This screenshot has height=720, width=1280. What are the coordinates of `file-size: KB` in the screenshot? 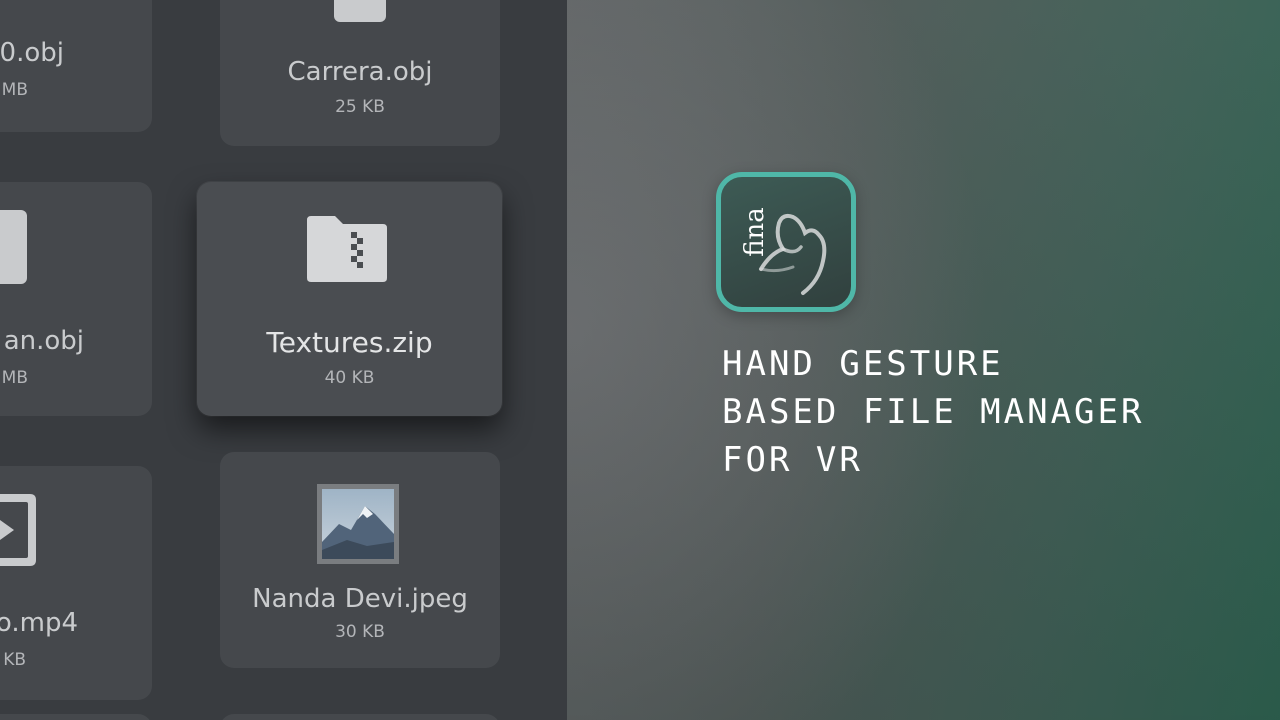 It's located at (14, 660).